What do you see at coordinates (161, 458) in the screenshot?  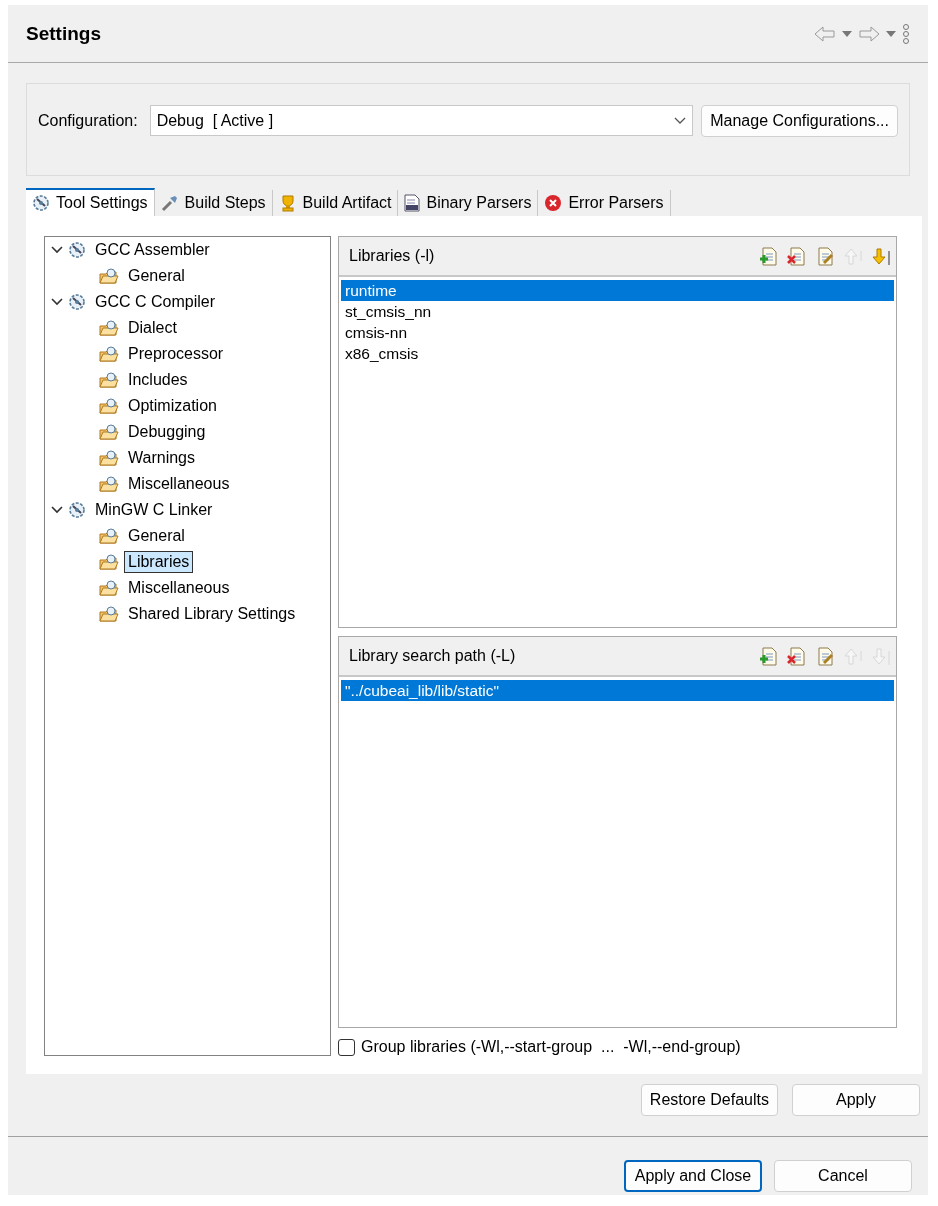 I see `tree-item: Warnings` at bounding box center [161, 458].